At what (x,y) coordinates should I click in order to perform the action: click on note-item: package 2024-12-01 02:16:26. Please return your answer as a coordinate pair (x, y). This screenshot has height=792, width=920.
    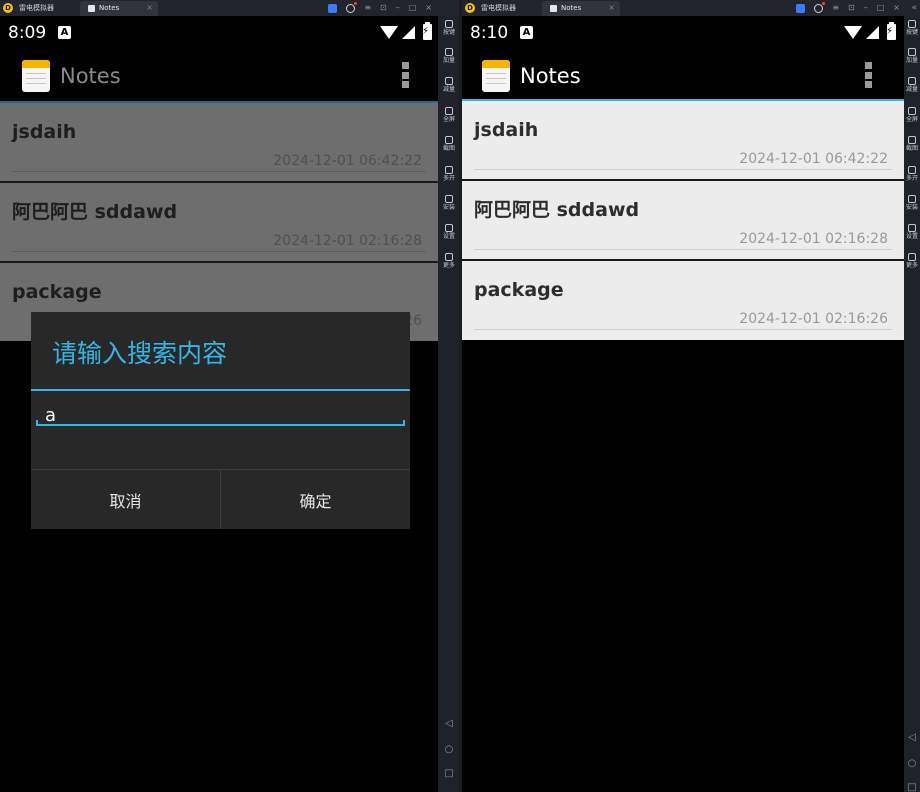
    Looking at the image, I should click on (683, 300).